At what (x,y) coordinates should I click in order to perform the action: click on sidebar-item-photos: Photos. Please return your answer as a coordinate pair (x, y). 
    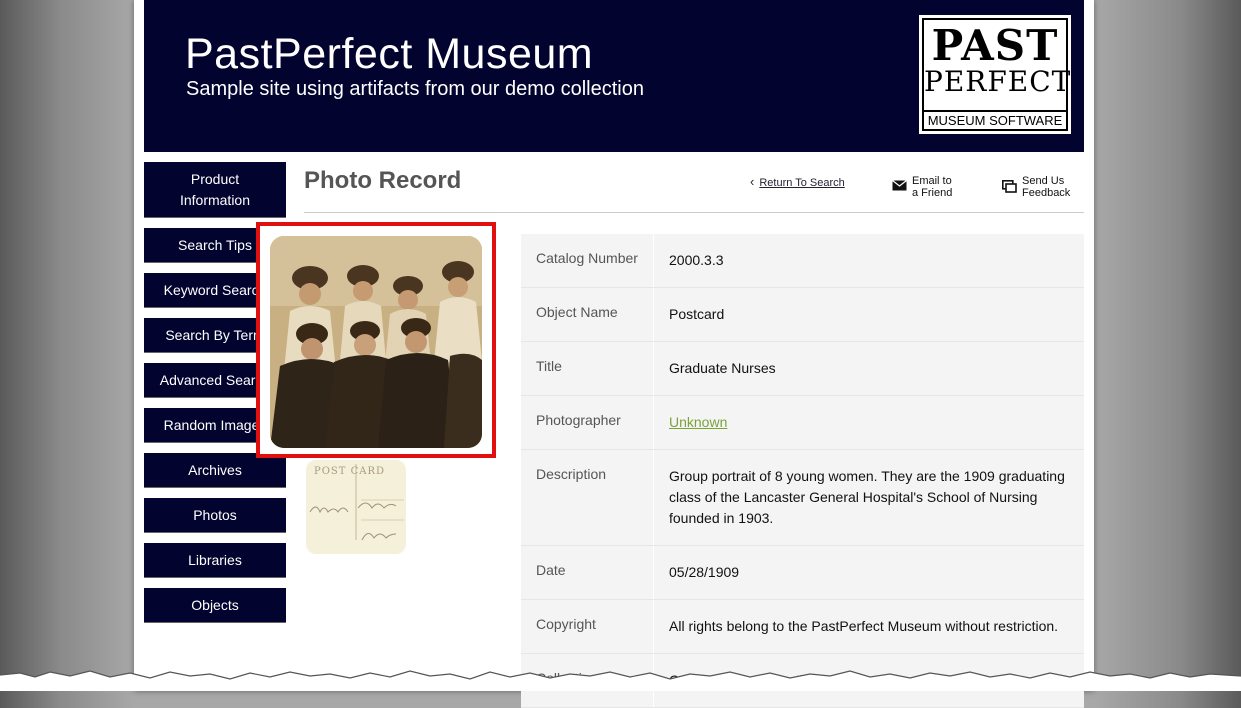
    Looking at the image, I should click on (215, 515).